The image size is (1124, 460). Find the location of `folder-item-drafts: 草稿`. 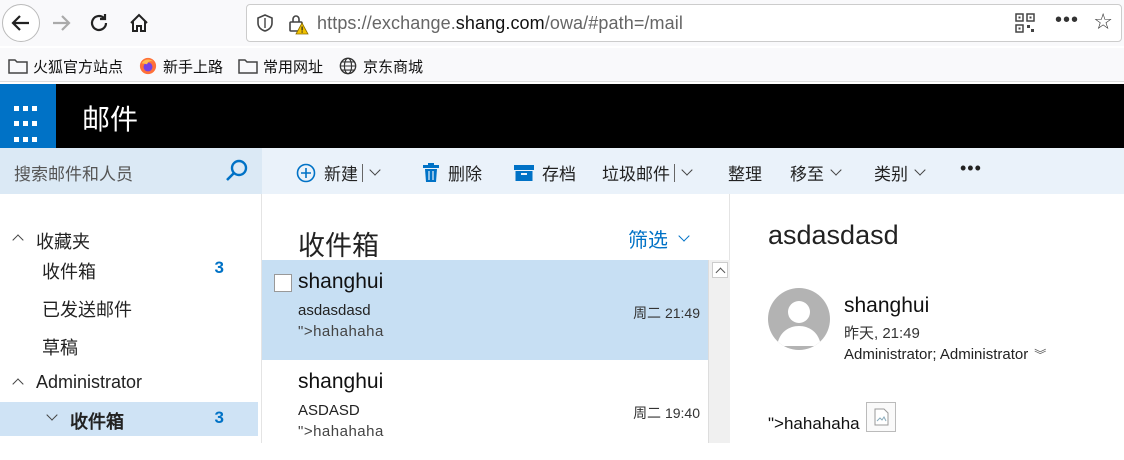

folder-item-drafts: 草稿 is located at coordinates (131, 345).